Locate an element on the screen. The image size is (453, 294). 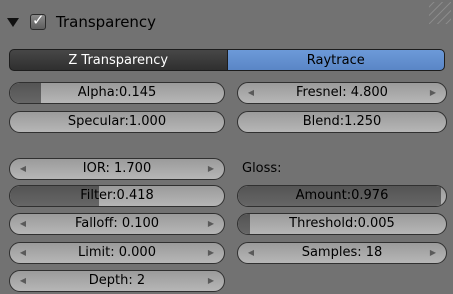
alpha-slider: Alpha:0.145 is located at coordinates (117, 93).